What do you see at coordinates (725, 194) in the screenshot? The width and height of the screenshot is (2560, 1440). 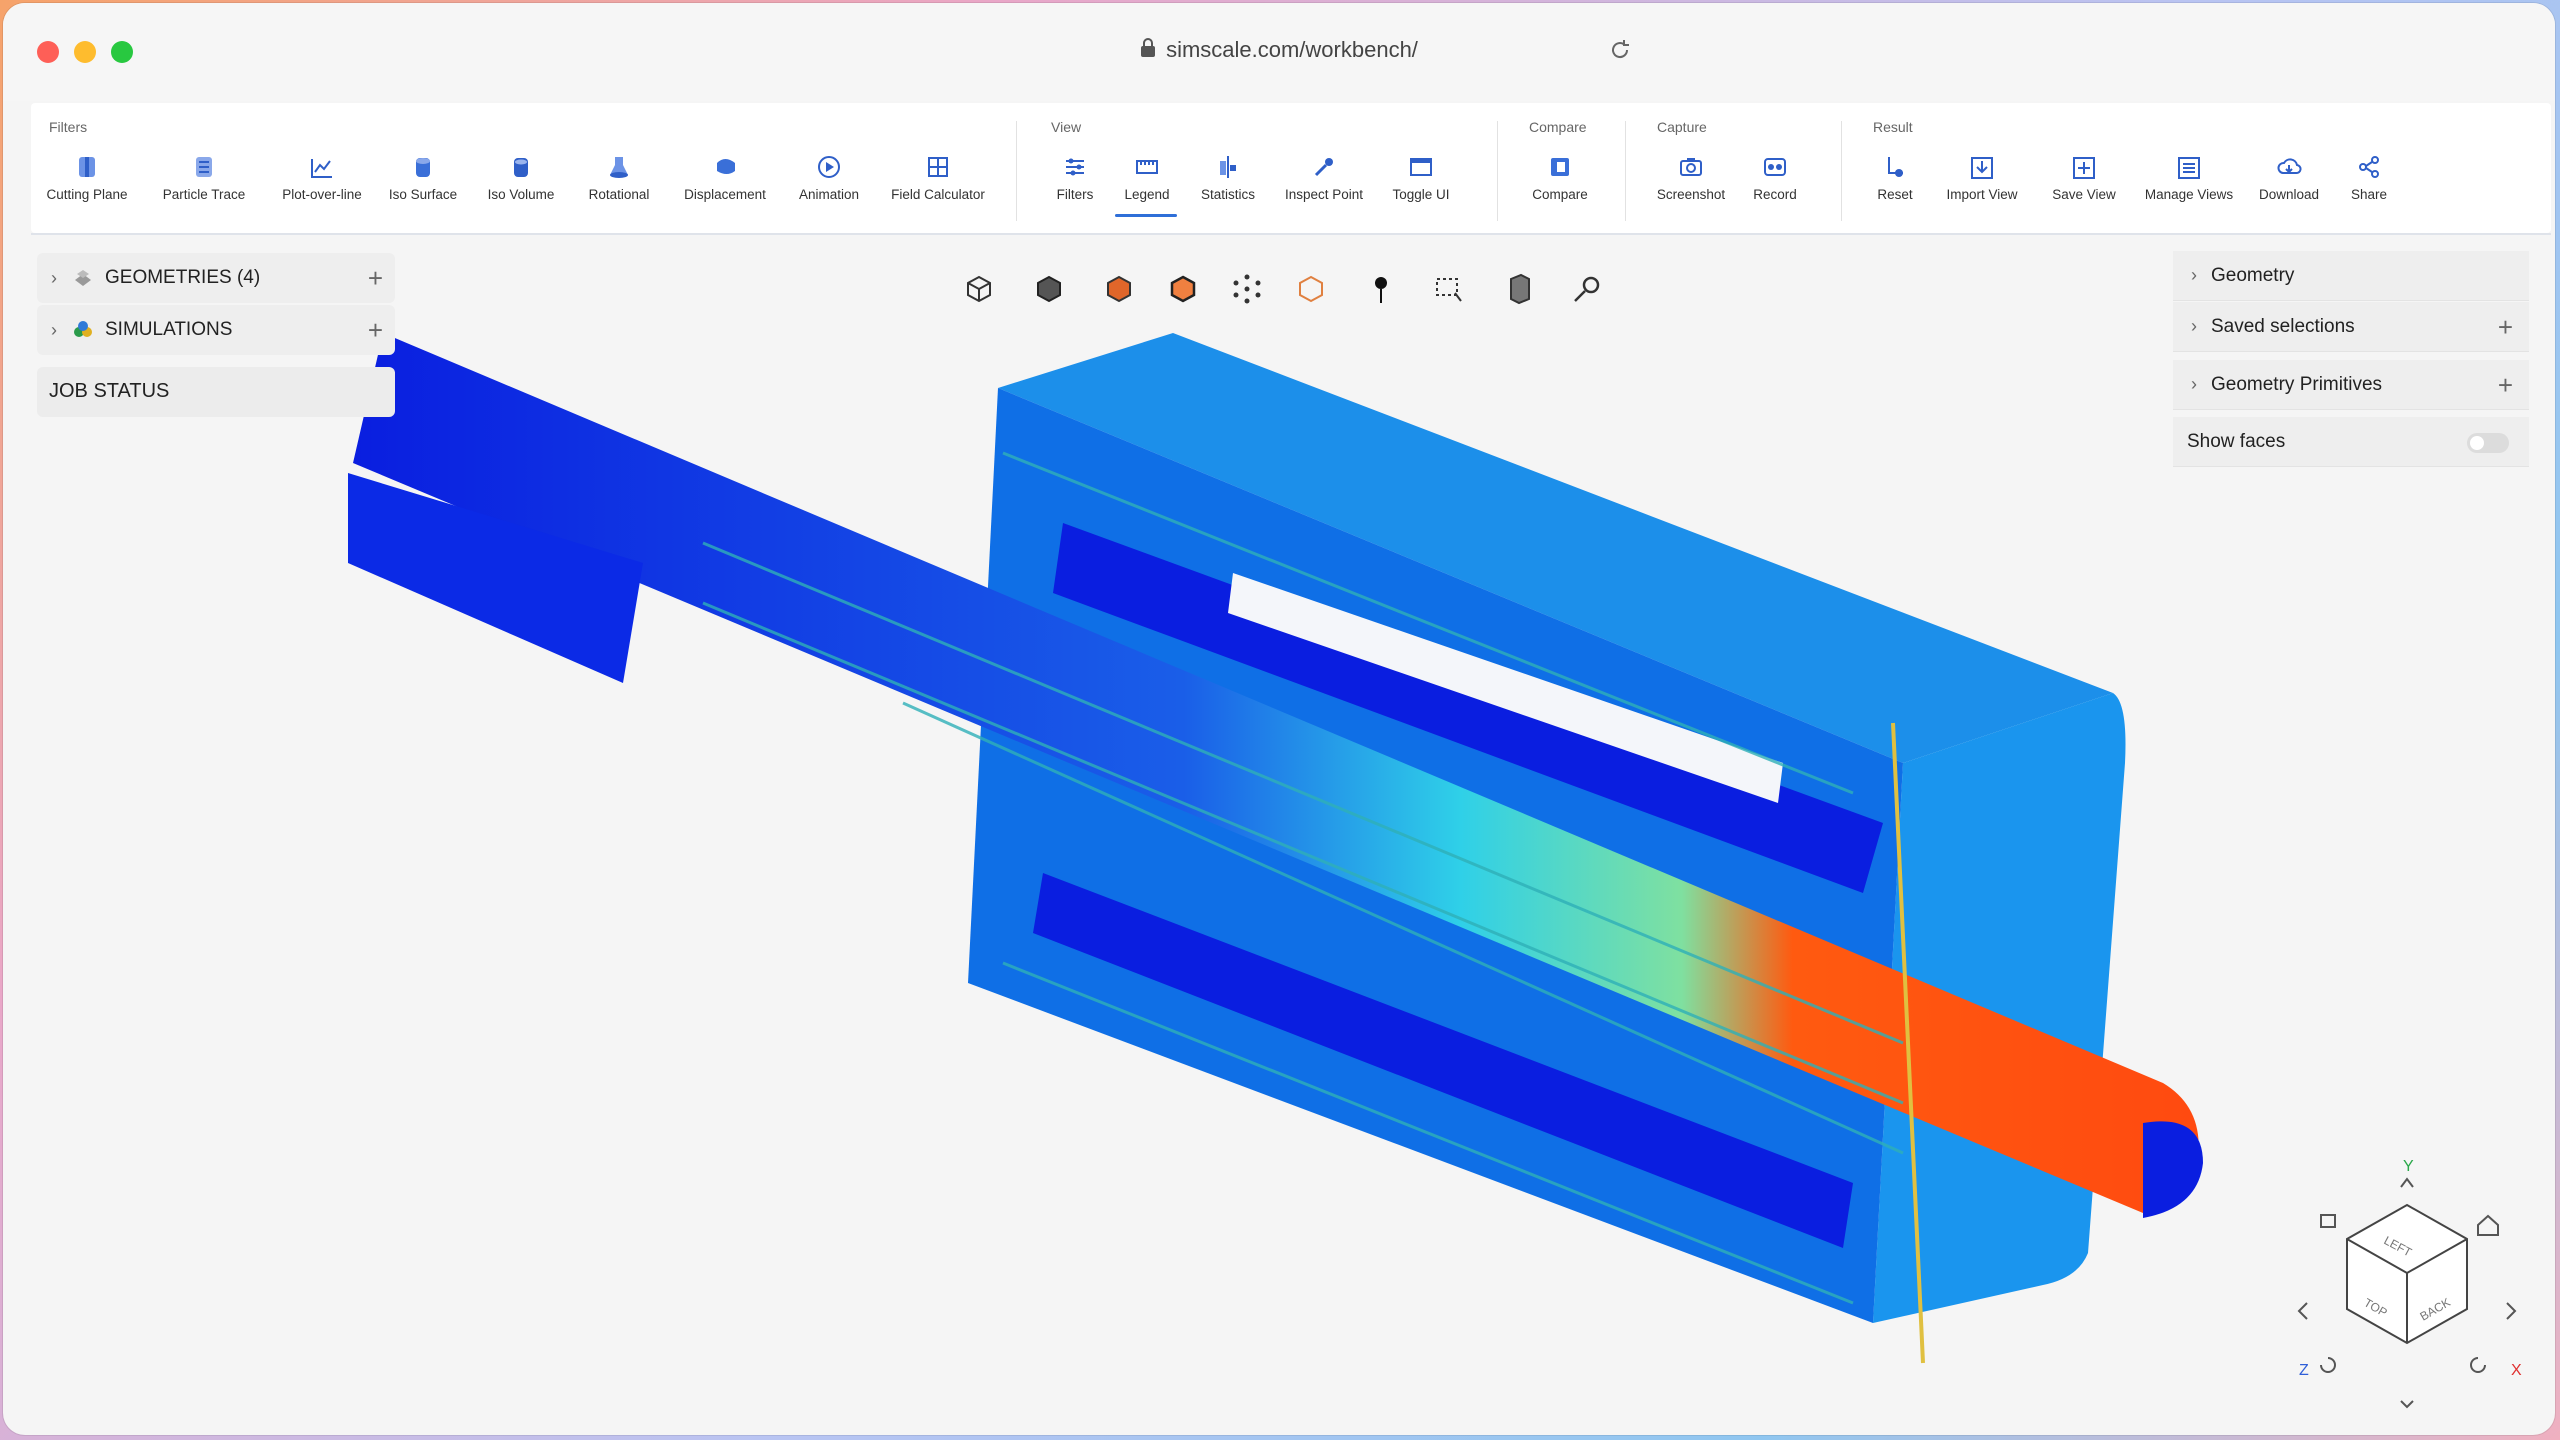 I see `displacement-label: Displacement` at bounding box center [725, 194].